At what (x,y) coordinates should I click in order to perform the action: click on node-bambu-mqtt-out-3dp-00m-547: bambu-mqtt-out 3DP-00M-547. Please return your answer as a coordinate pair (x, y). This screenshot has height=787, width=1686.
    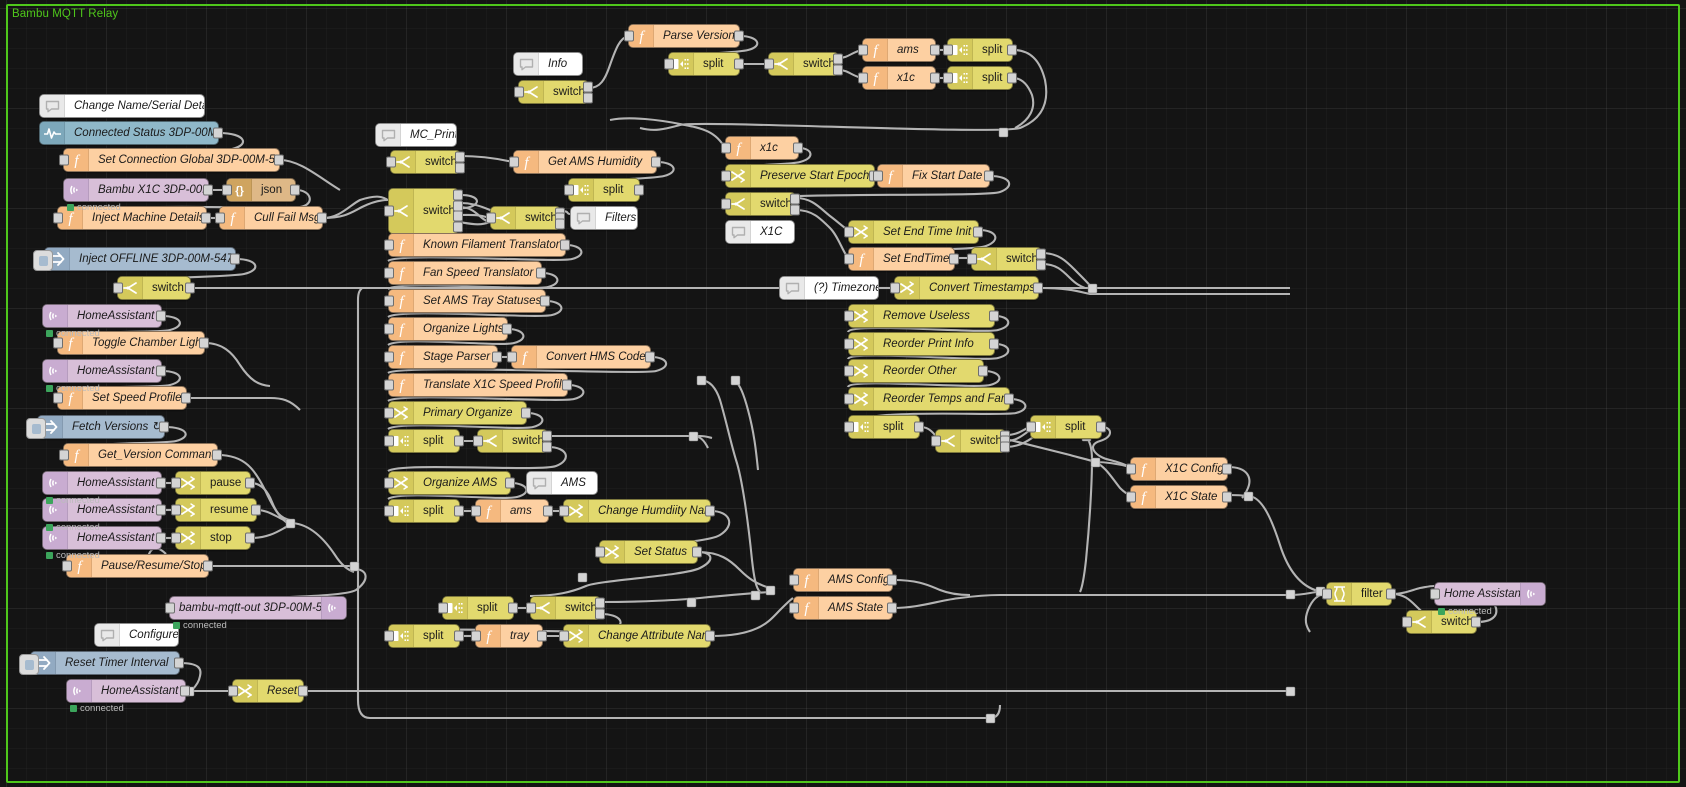
    Looking at the image, I should click on (256, 608).